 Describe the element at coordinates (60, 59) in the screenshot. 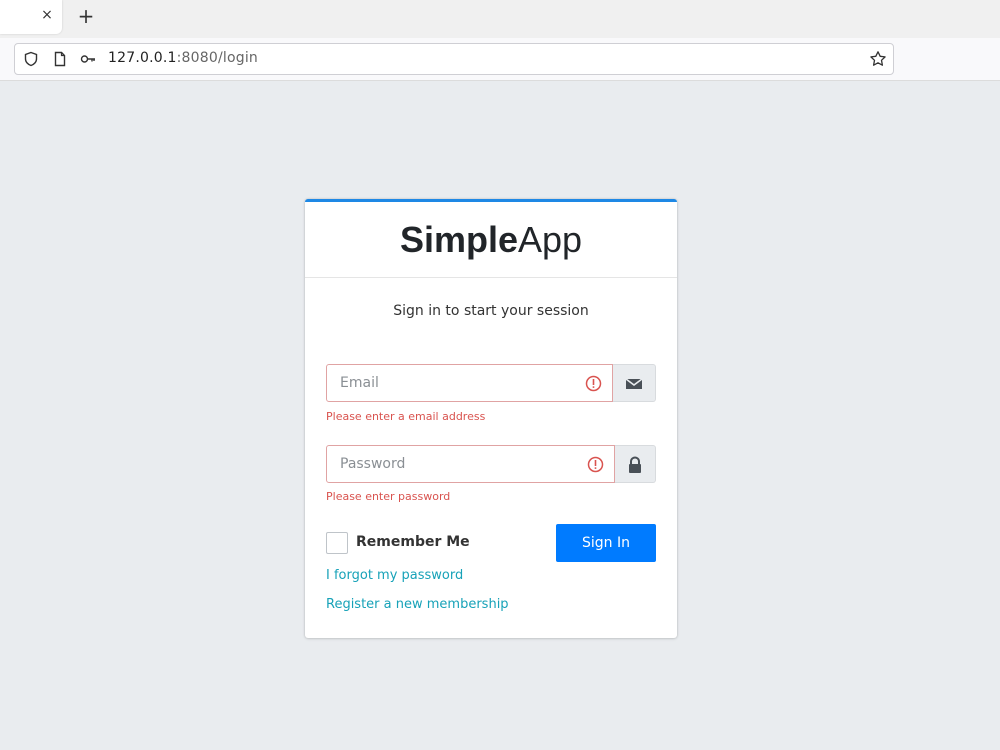

I see `page-icon` at that location.